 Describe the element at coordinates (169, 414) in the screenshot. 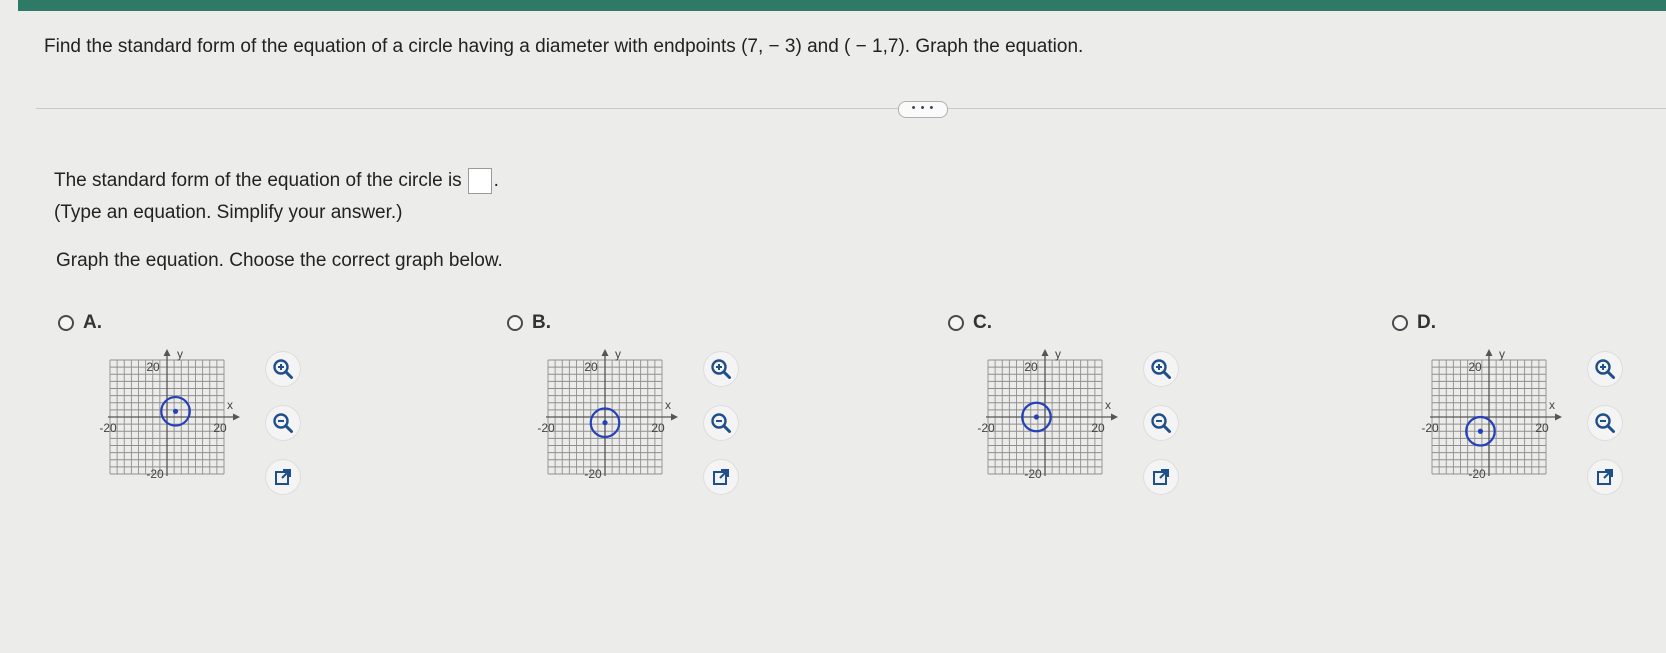

I see `graph-a: yx20-20-20 20` at that location.